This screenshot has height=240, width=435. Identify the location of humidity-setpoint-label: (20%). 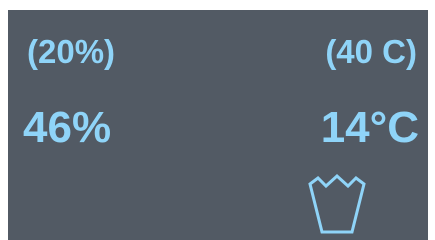
(71, 51).